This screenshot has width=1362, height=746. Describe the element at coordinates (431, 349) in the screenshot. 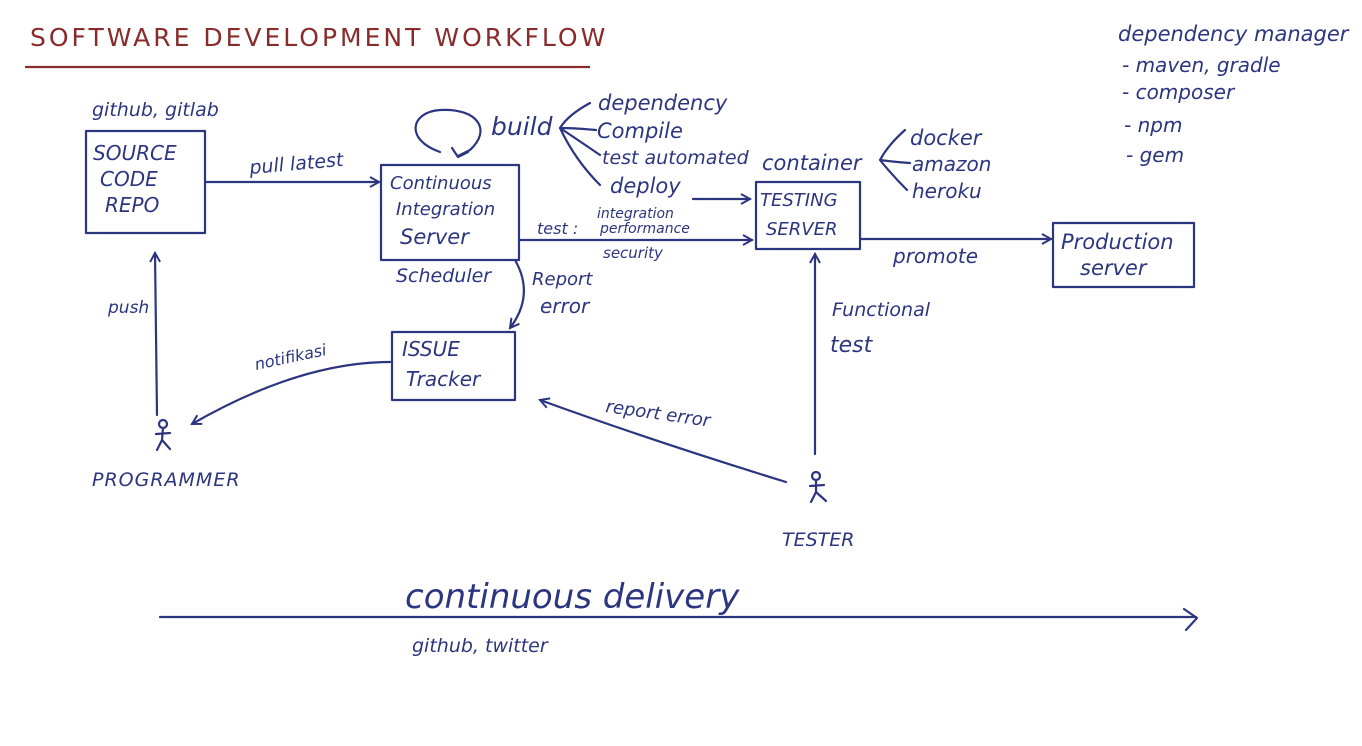

I see `issue-tracker-line-1: ISSUE` at that location.